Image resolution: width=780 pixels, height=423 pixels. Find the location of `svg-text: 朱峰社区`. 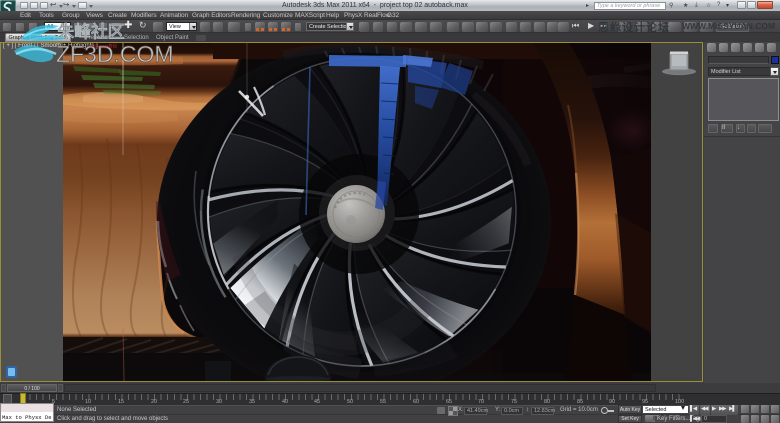

svg-text: 朱峰社区 is located at coordinates (90, 32).